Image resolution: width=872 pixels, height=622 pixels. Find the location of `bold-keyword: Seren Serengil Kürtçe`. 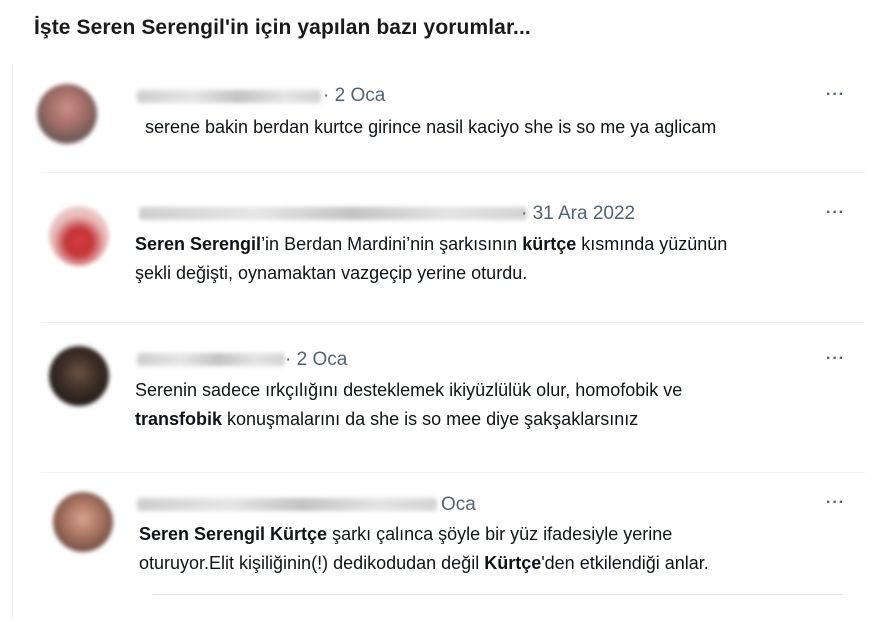

bold-keyword: Seren Serengil Kürtçe is located at coordinates (233, 534).